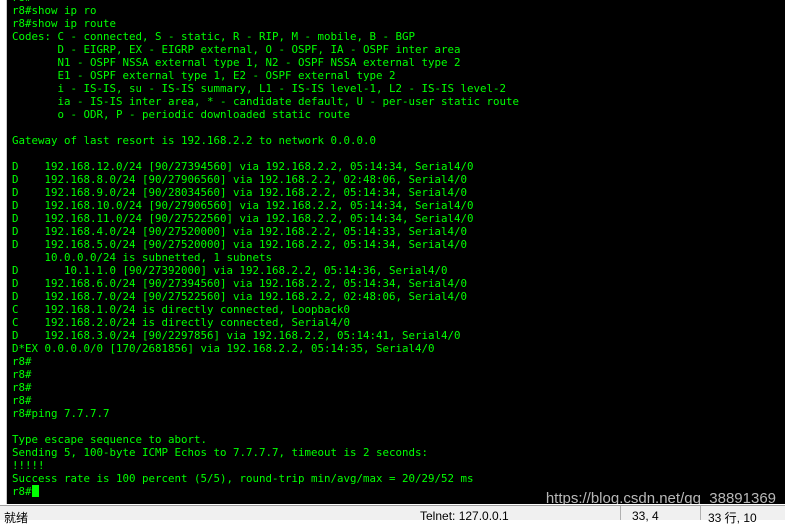 The height and width of the screenshot is (526, 785). I want to click on terminal-line: r8#show ip route, so click(64, 23).